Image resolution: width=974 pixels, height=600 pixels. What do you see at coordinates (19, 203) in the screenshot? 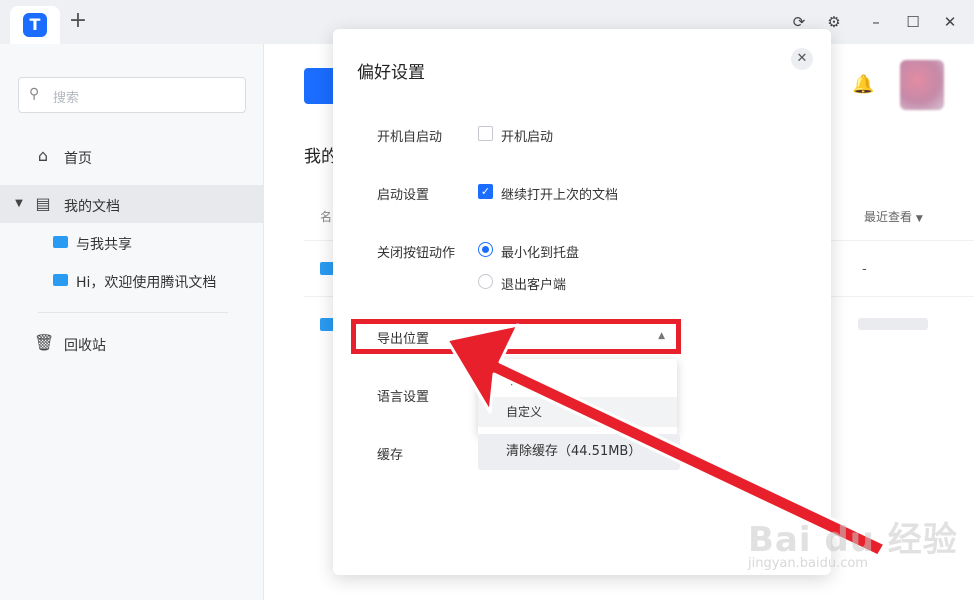
I see `expand-triangle-icon: ▼` at bounding box center [19, 203].